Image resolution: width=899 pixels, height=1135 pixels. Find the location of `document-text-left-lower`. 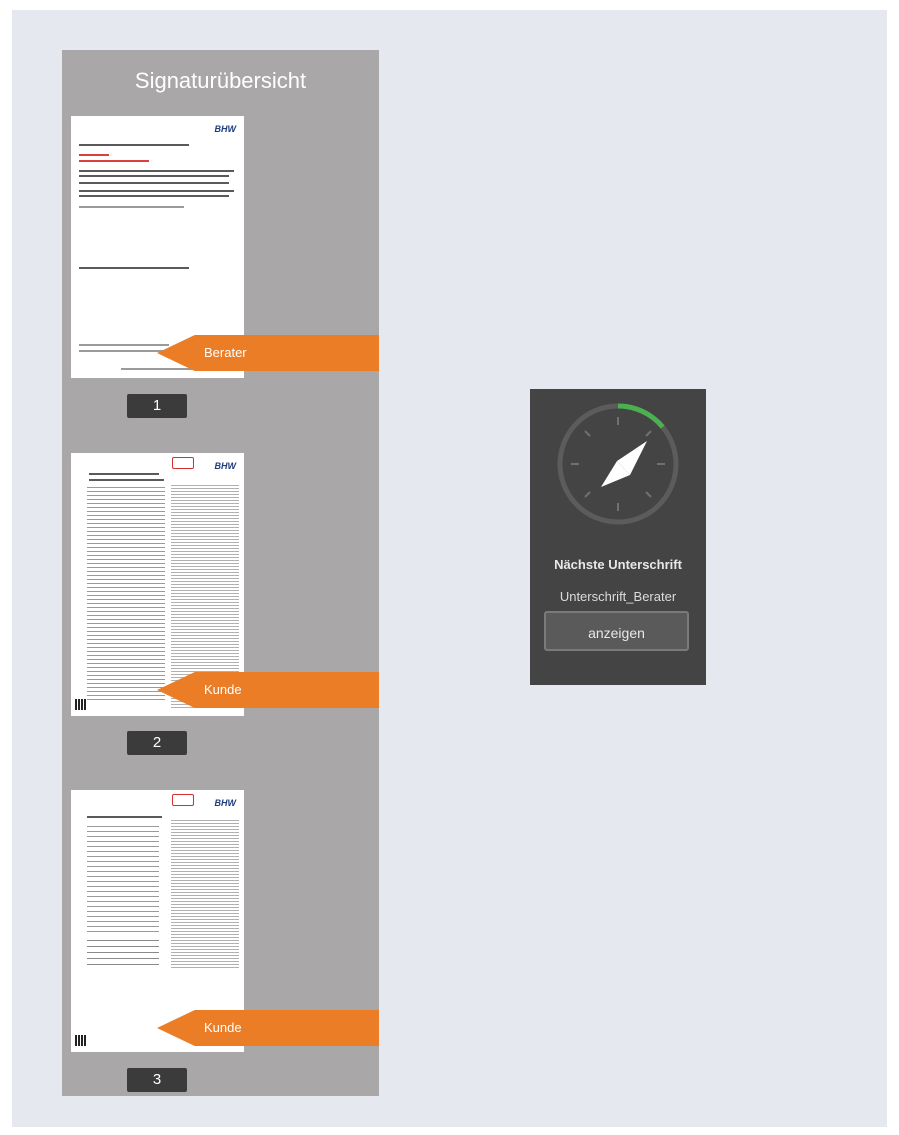

document-text-left-lower is located at coordinates (123, 955).